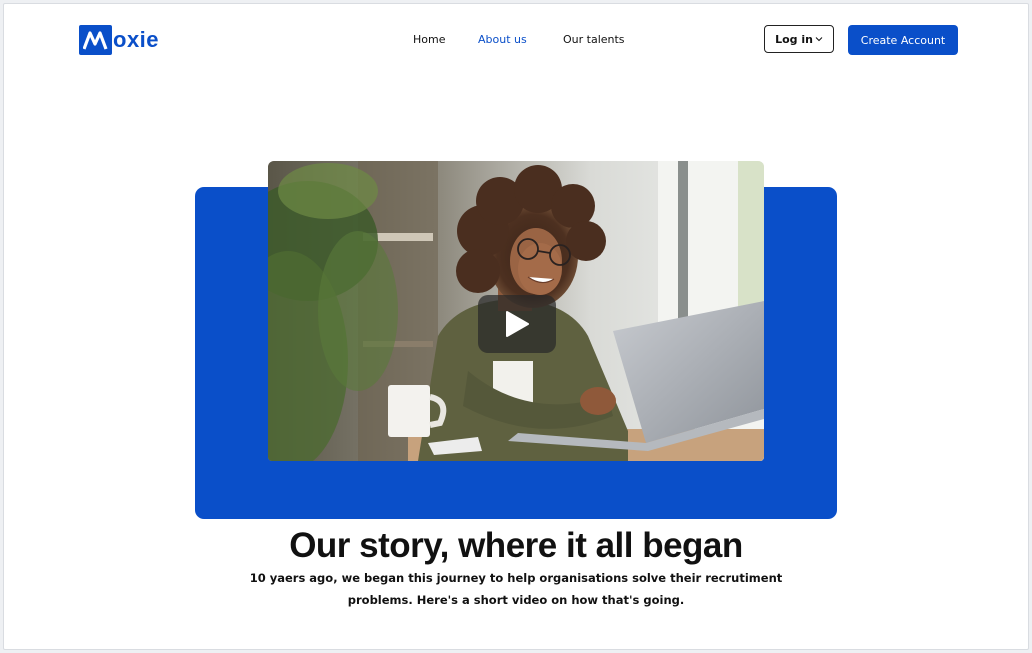  I want to click on create-account-label: Create Account, so click(903, 40).